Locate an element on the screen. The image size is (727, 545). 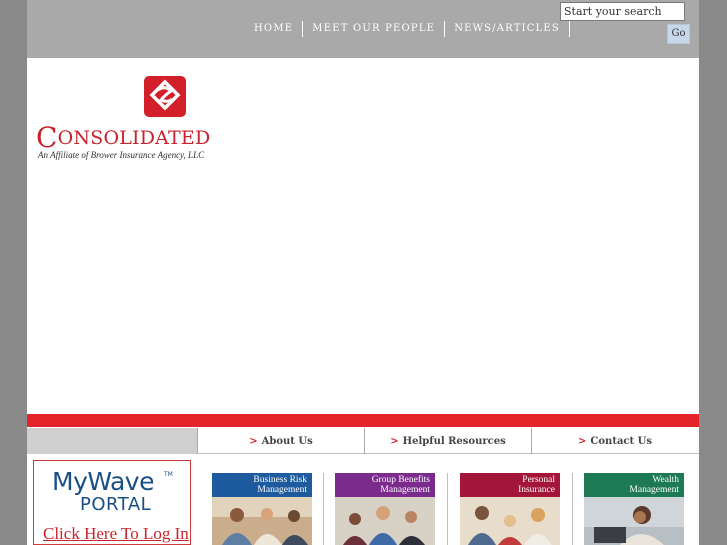
subnav-about-us: > About Us is located at coordinates (280, 441).